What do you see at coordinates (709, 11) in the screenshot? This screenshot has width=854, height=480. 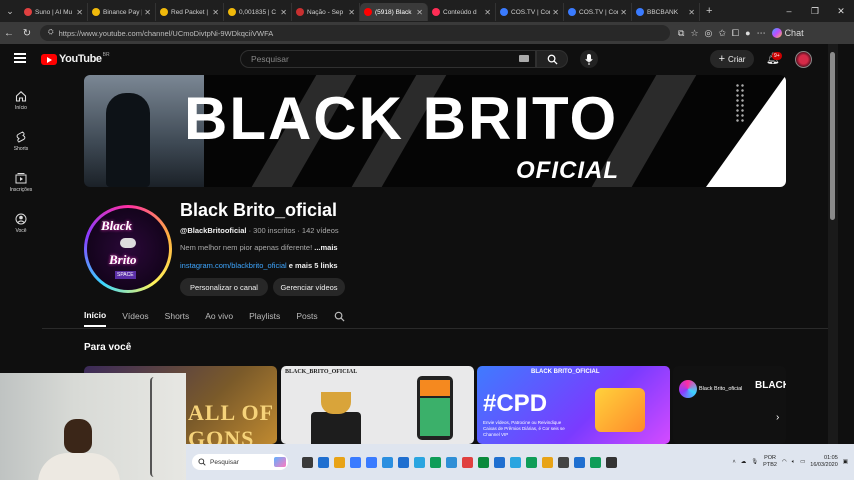 I see `new-tab-button: +` at bounding box center [709, 11].